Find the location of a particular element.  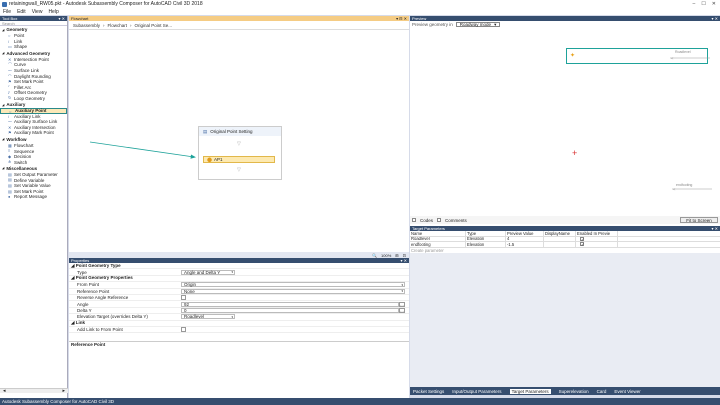

property-select: Angle and Delta Y ▾ is located at coordinates (208, 272).